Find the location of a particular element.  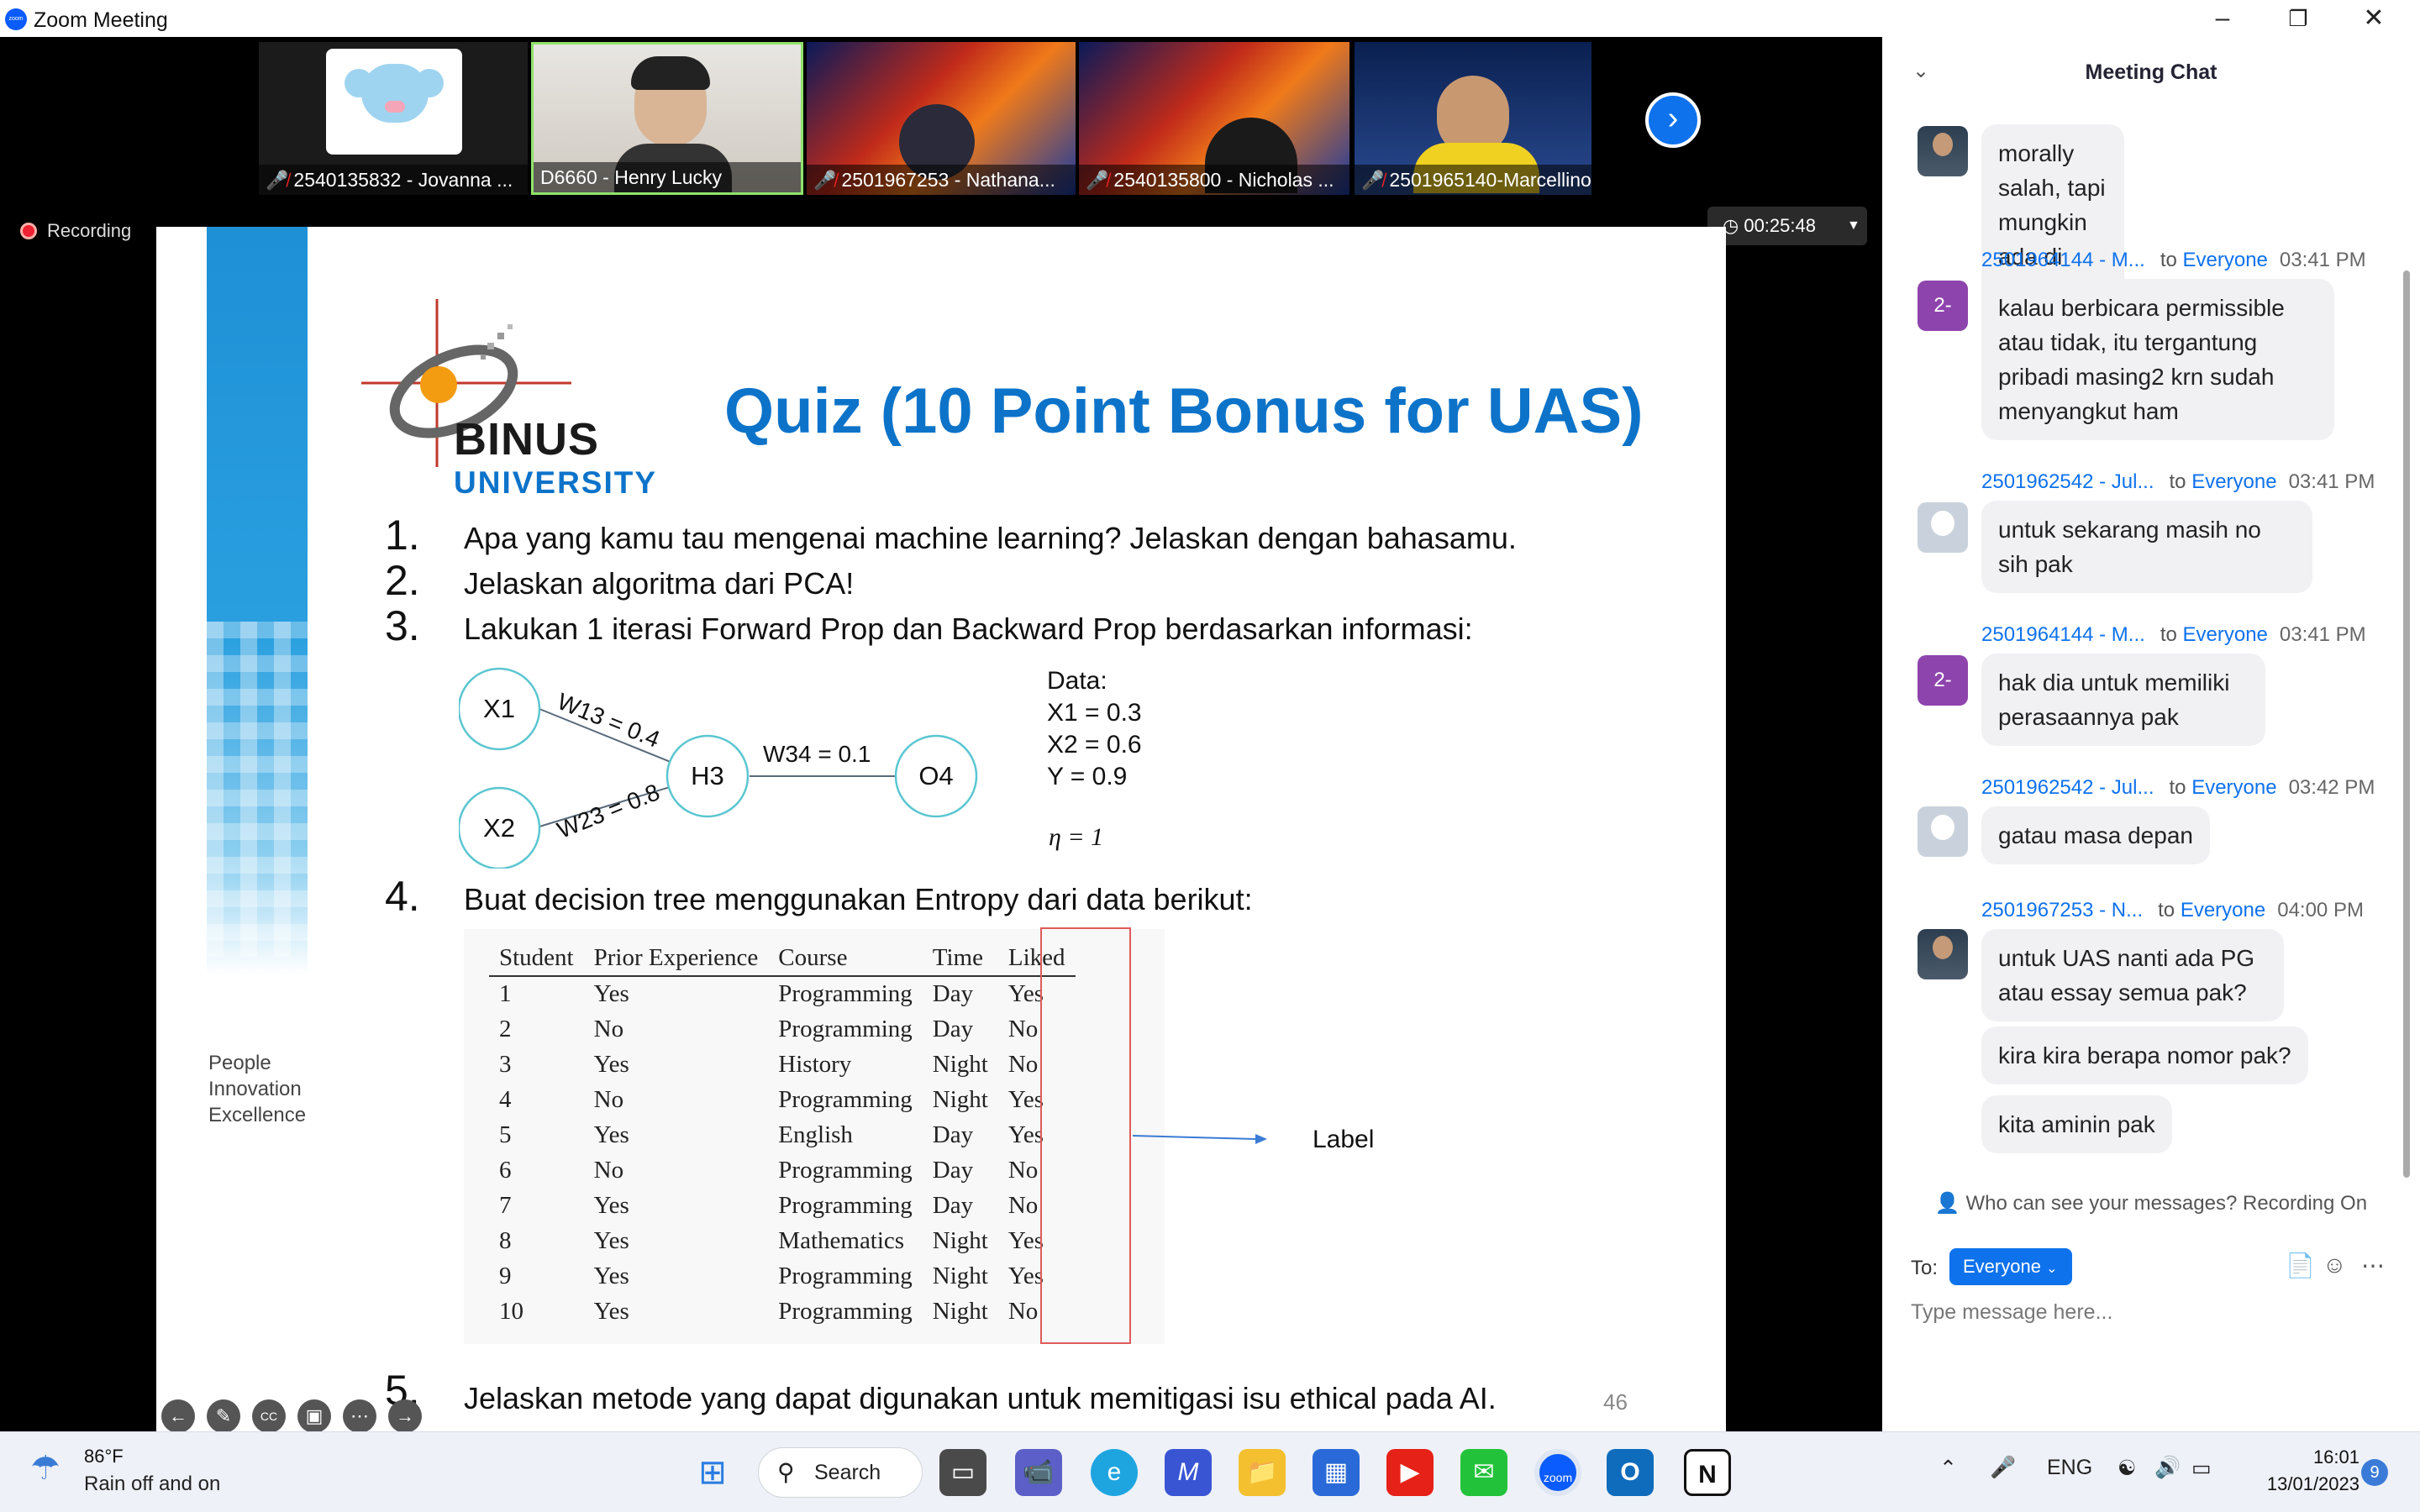

chat-message-bubble: untuk sekarang masih no sih pak is located at coordinates (2147, 547).